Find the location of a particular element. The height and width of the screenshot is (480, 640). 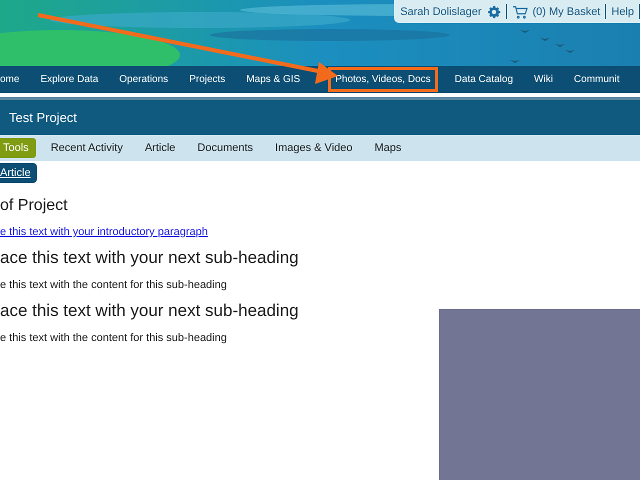

nav-item: Communit is located at coordinates (596, 79).